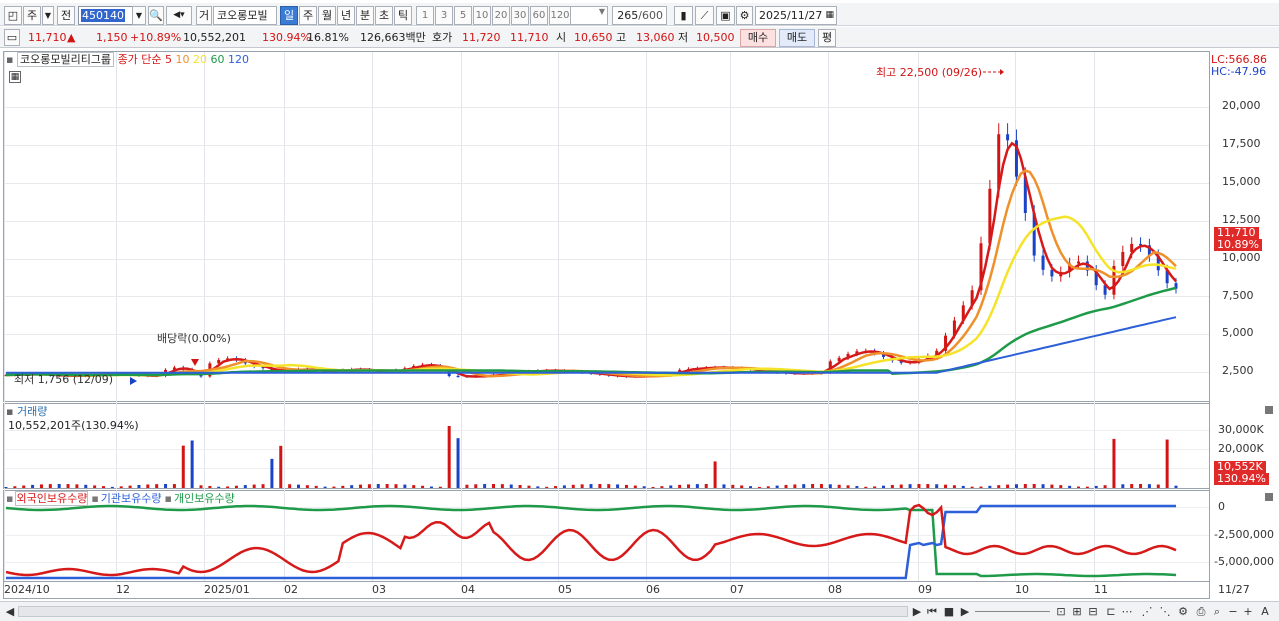  What do you see at coordinates (1012, 611) in the screenshot?
I see `zoom-slider` at bounding box center [1012, 611].